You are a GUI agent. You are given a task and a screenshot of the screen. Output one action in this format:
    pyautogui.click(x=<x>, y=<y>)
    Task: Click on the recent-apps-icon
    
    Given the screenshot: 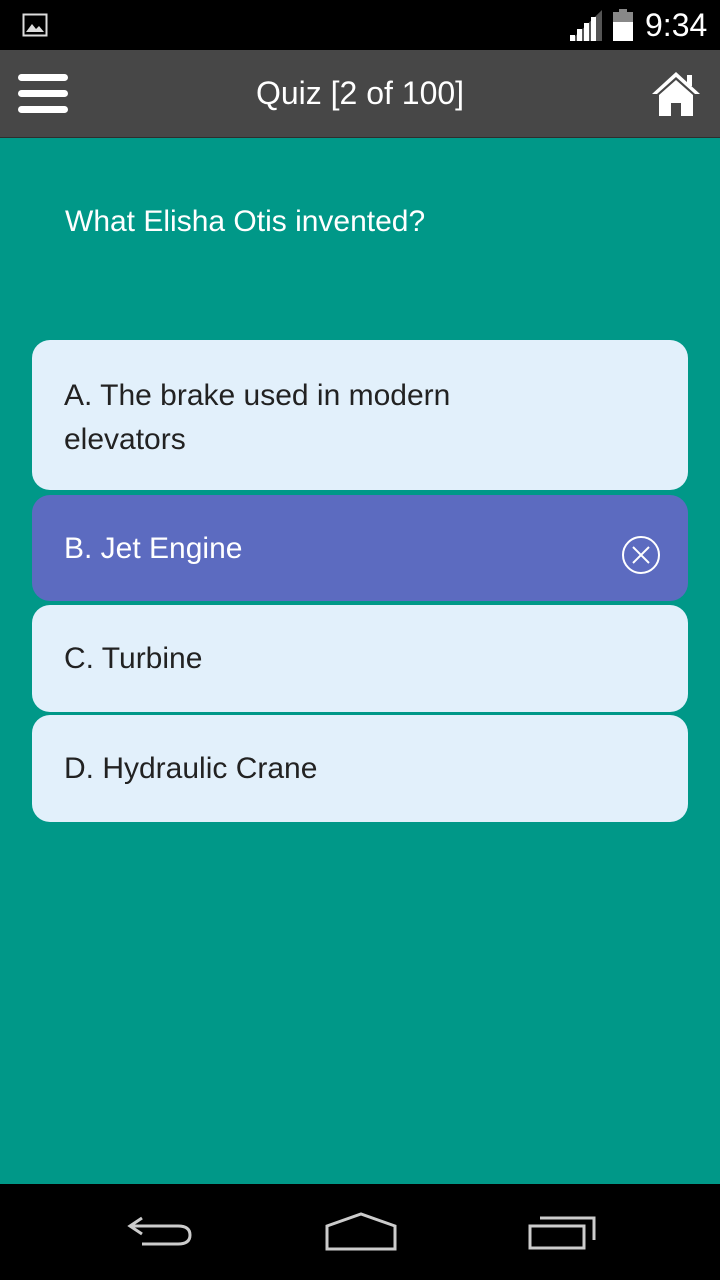 What is the action you would take?
    pyautogui.click(x=562, y=1232)
    